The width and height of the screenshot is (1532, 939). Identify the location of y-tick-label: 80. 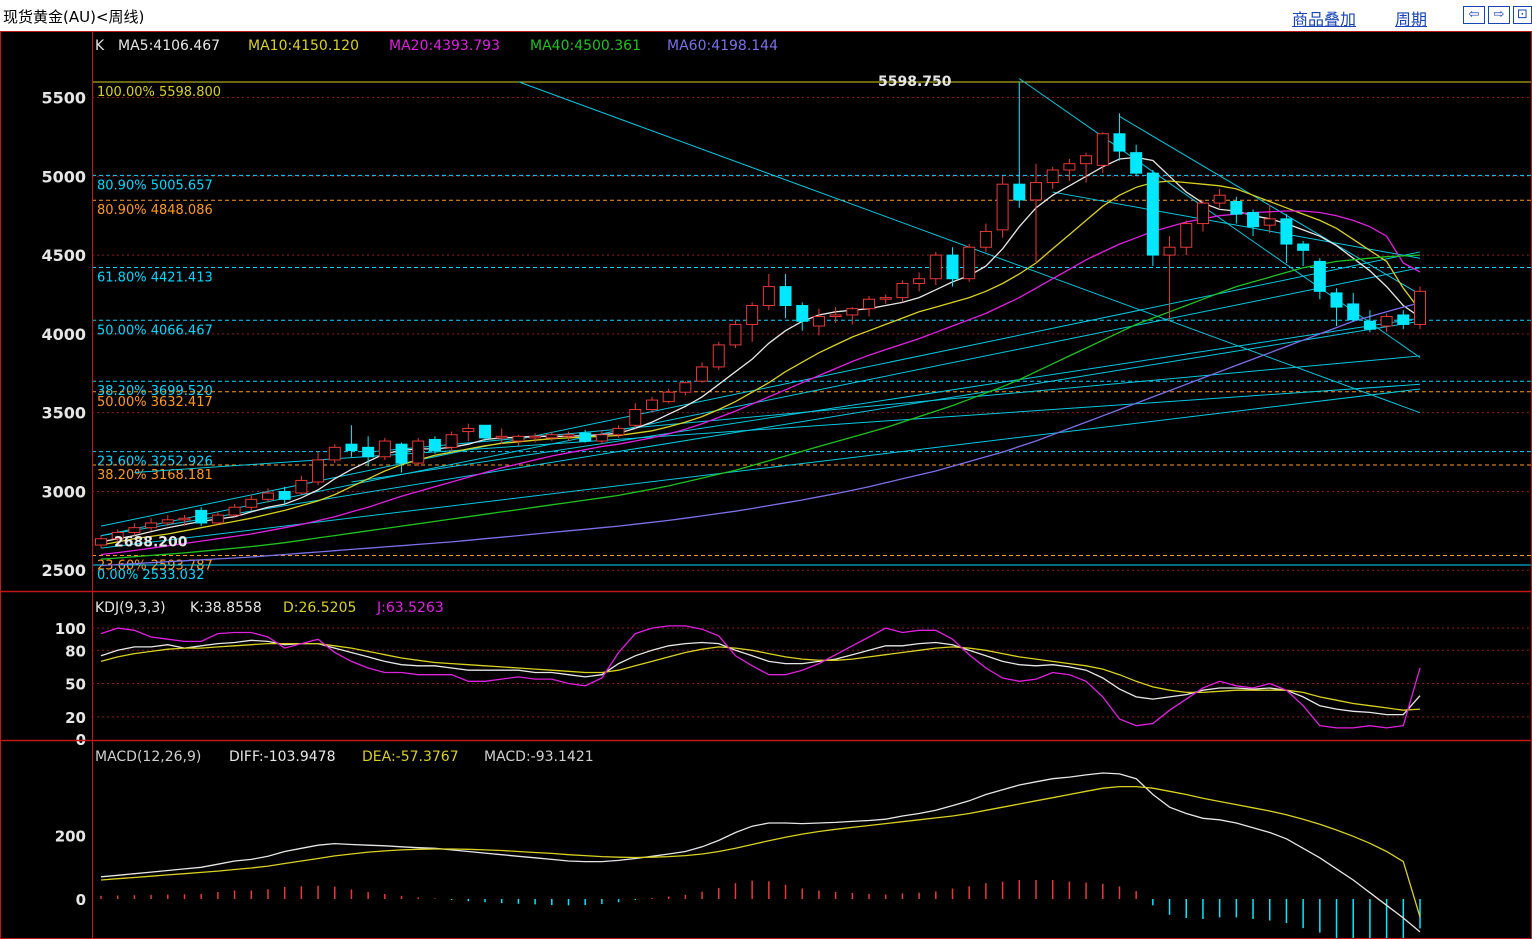
(75, 651).